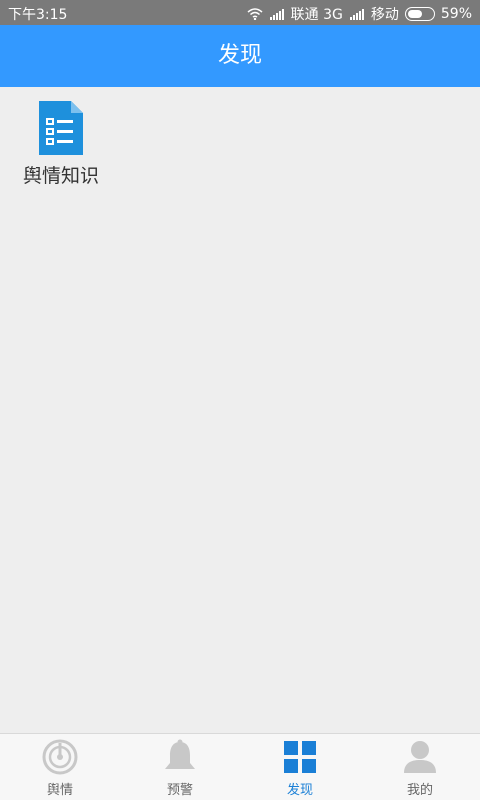 Image resolution: width=480 pixels, height=800 pixels. I want to click on battery-percent: 59%, so click(456, 14).